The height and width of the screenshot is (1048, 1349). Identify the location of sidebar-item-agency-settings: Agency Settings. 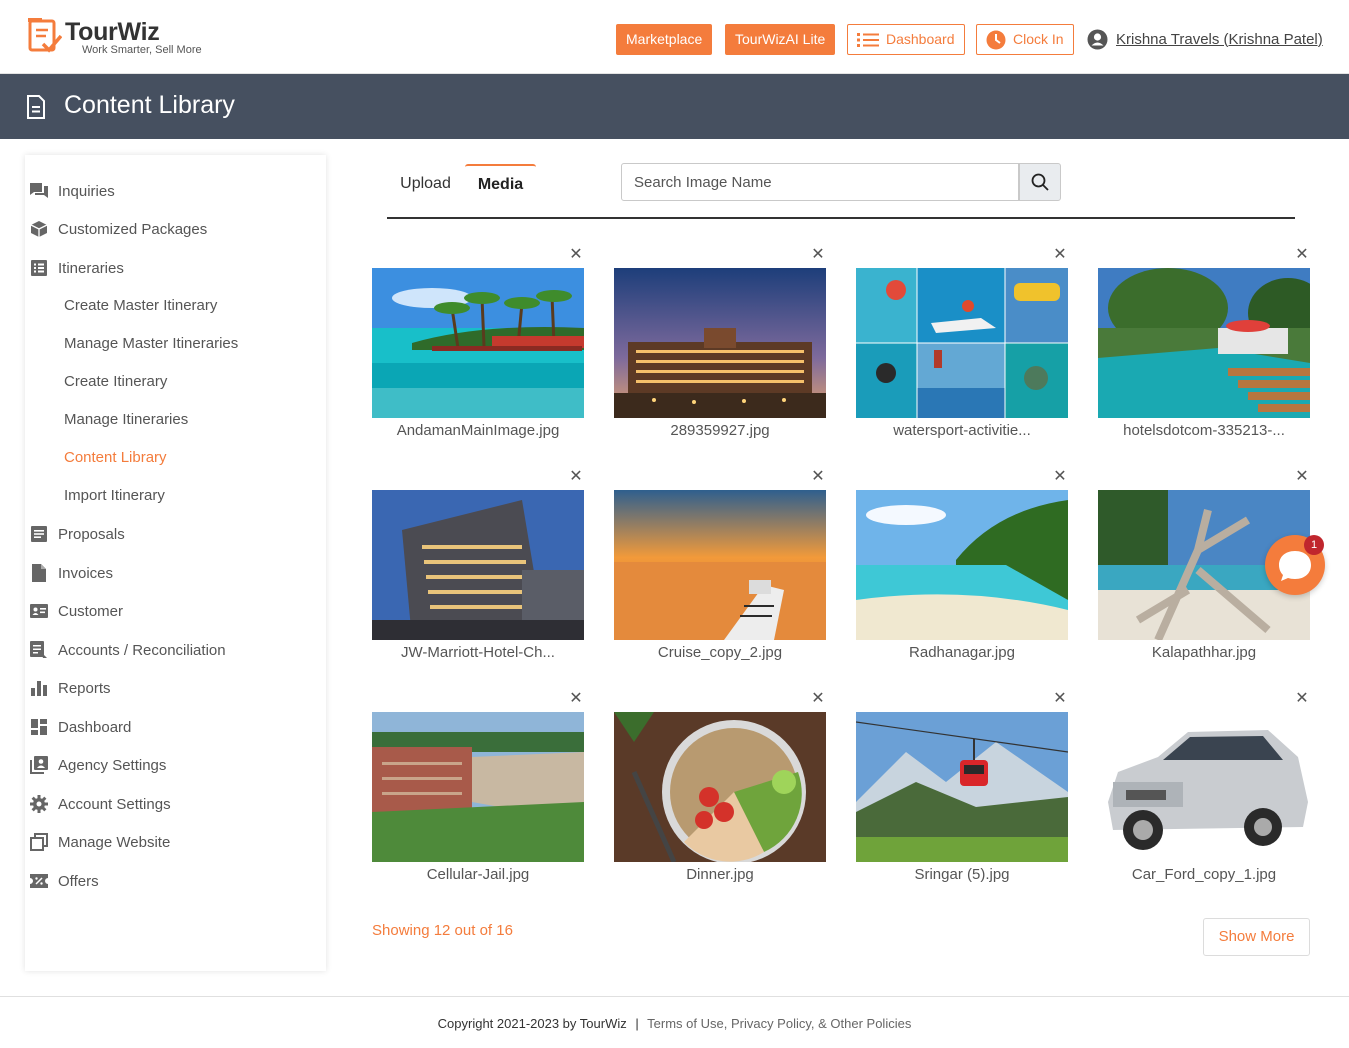
(98, 765).